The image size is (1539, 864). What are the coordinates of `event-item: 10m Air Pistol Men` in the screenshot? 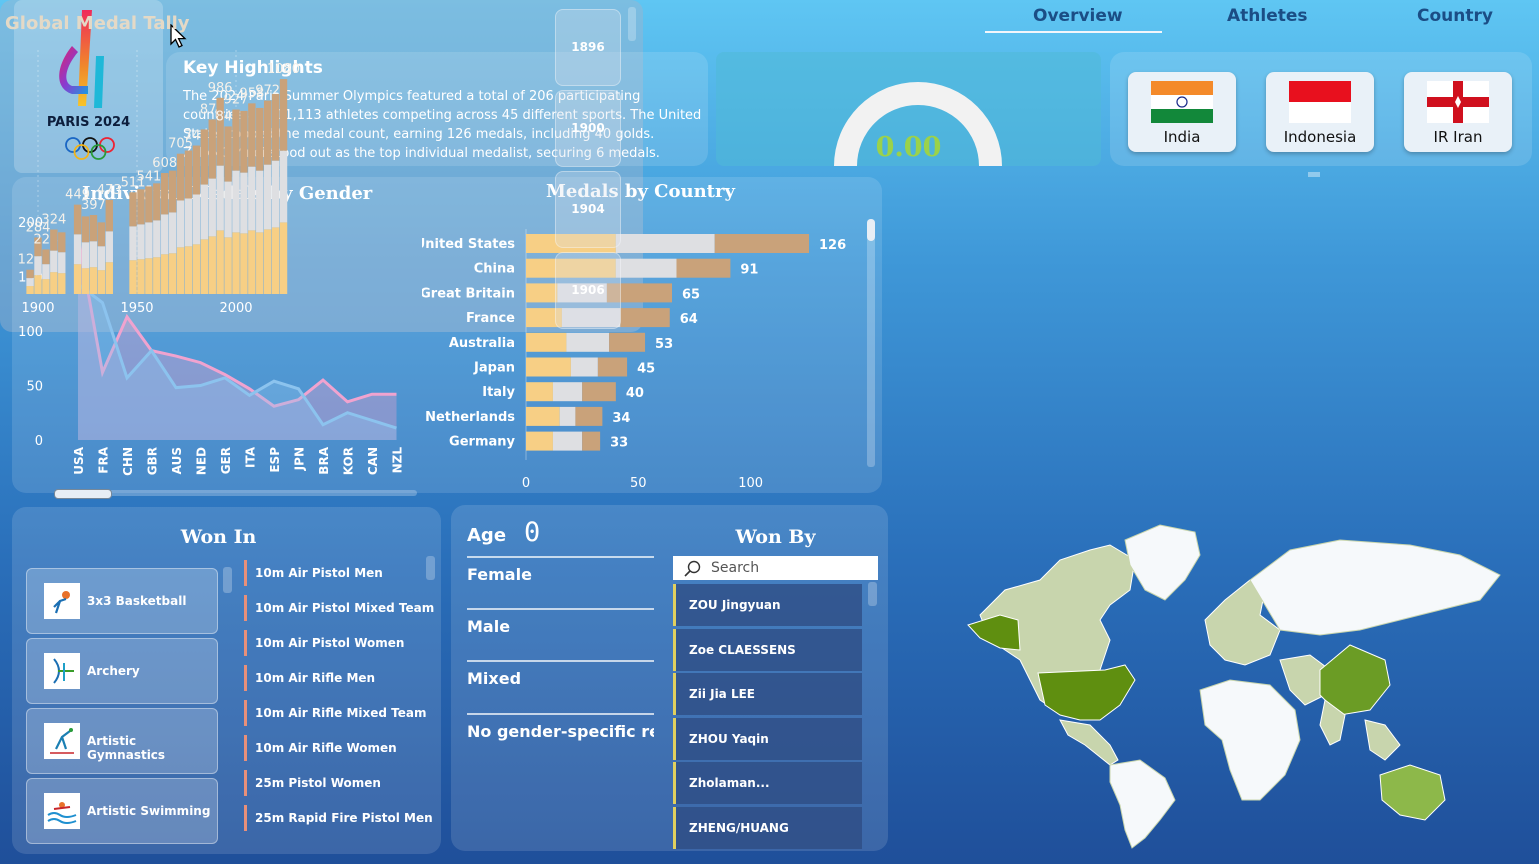 It's located at (339, 573).